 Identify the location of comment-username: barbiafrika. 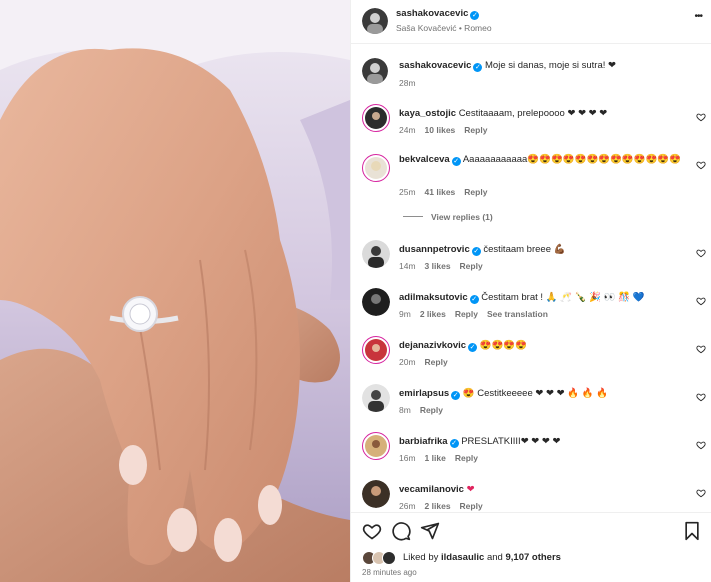
(423, 441).